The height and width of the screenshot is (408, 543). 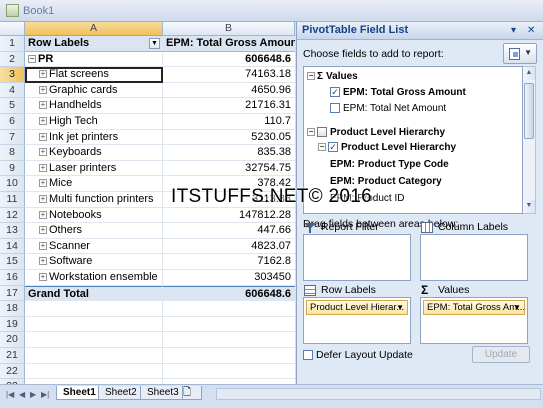 What do you see at coordinates (474, 257) in the screenshot?
I see `column-labels-area` at bounding box center [474, 257].